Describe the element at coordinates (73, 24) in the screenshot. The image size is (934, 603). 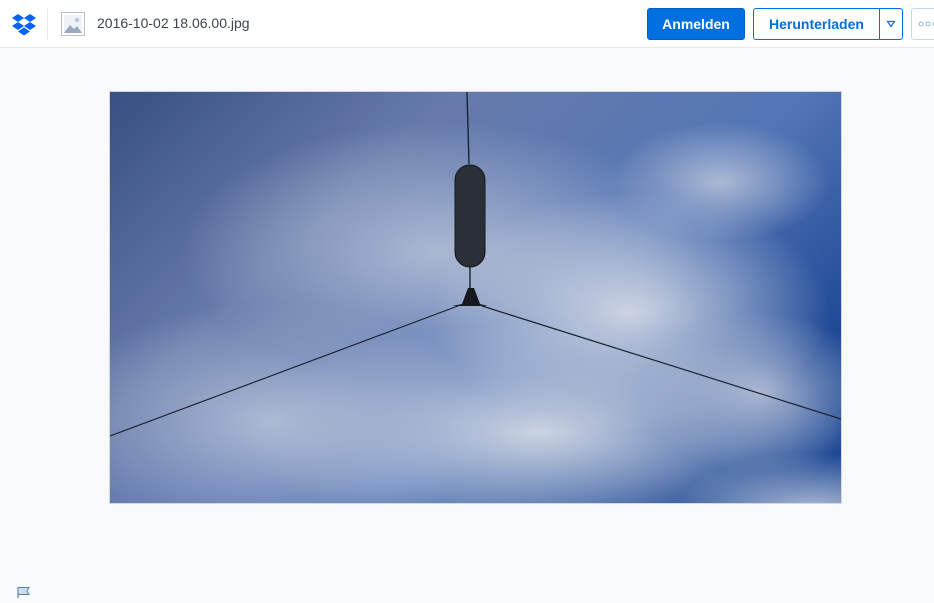
I see `image-file-icon` at that location.